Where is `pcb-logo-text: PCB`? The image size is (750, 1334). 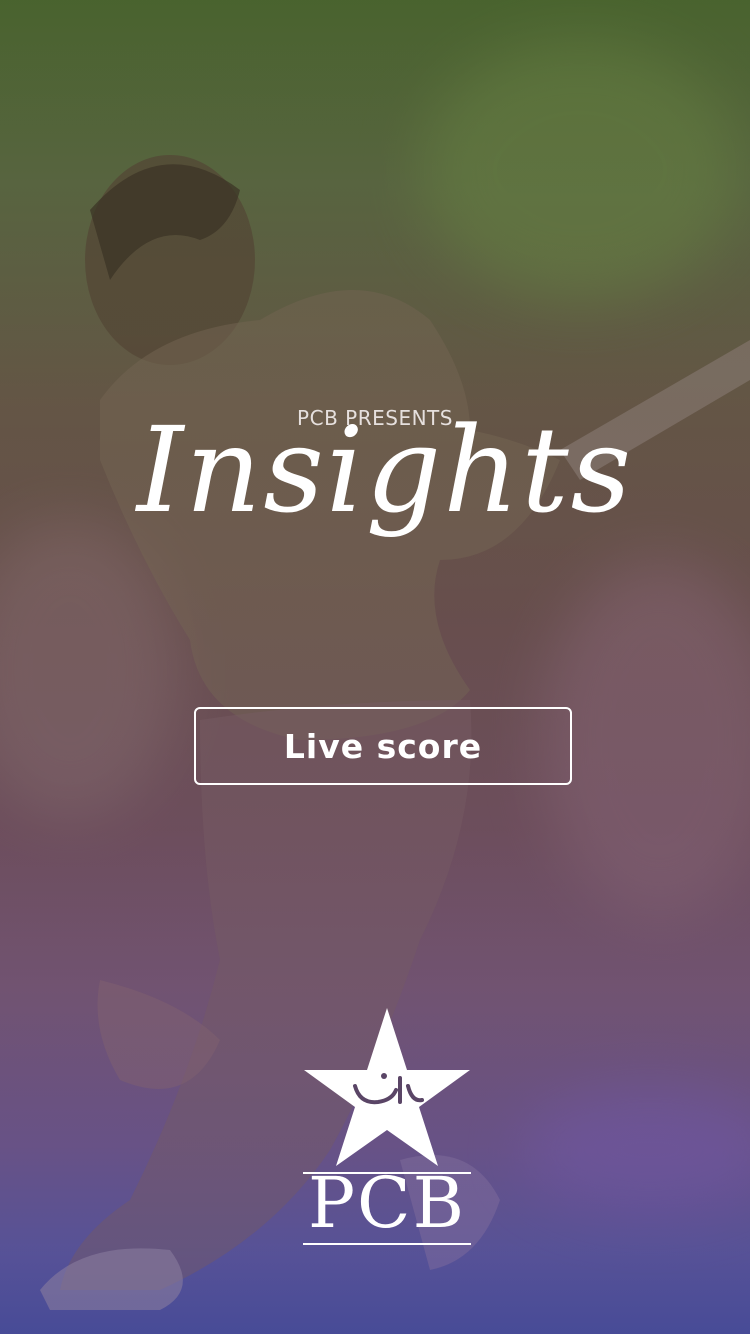
pcb-logo-text: PCB is located at coordinates (387, 1203).